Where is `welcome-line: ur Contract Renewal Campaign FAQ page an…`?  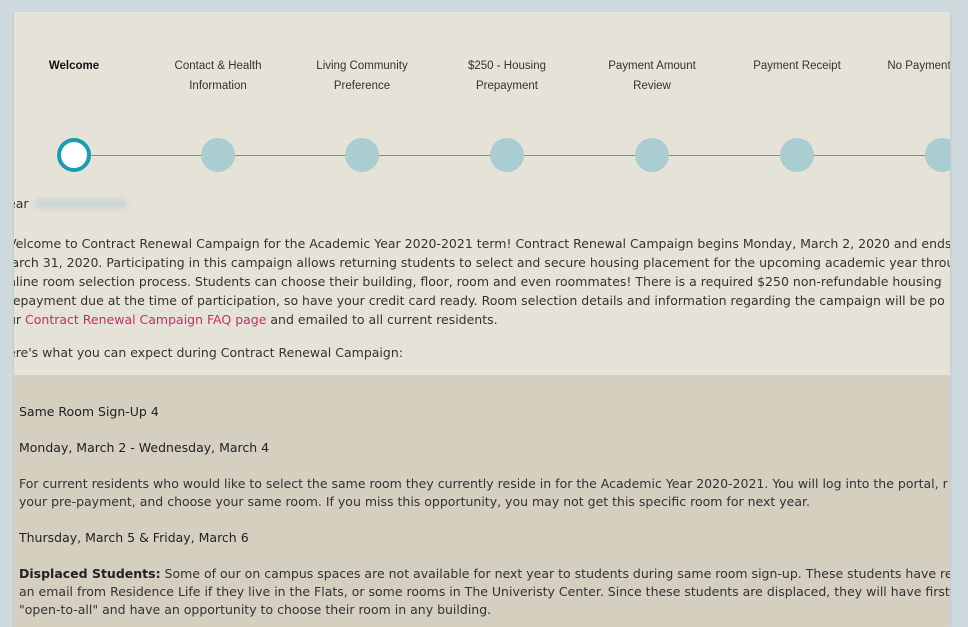 welcome-line: ur Contract Renewal Campaign FAQ page an… is located at coordinates (482, 319).